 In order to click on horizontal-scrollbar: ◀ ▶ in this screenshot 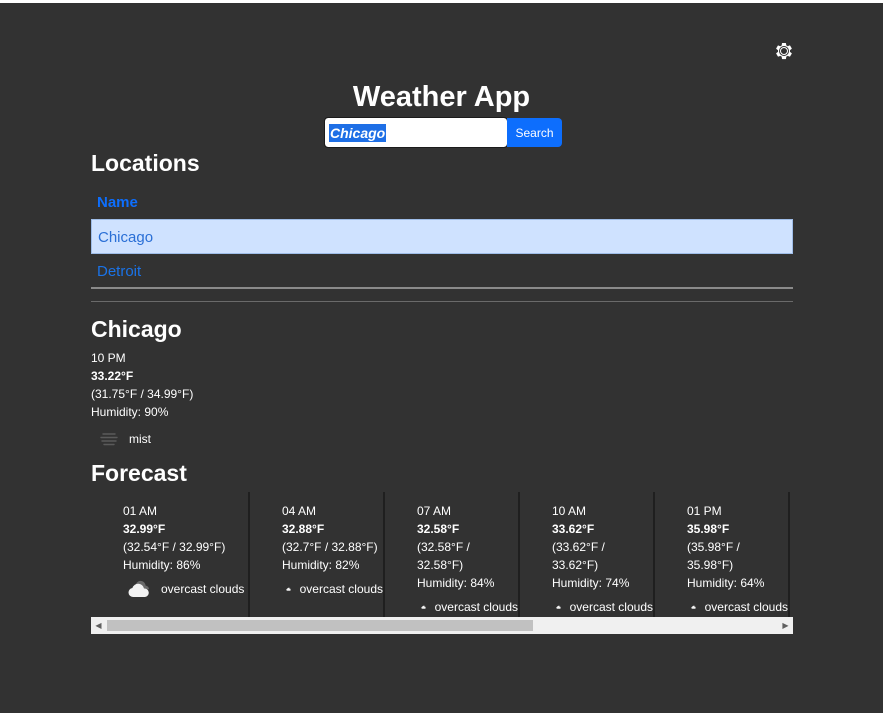, I will do `click(442, 625)`.